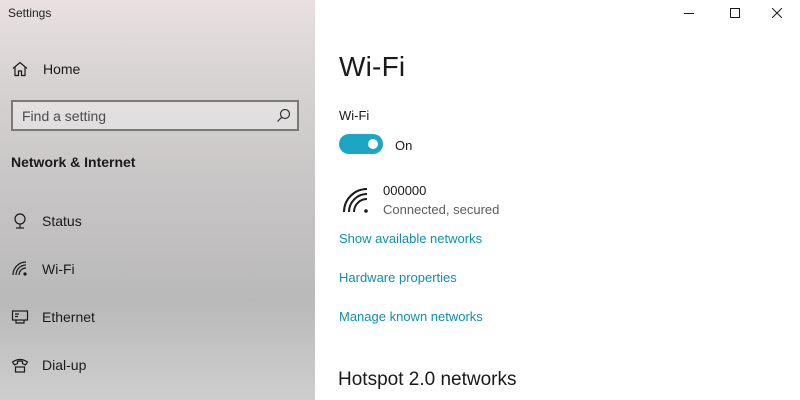 The height and width of the screenshot is (400, 800). I want to click on maximize-icon, so click(735, 13).